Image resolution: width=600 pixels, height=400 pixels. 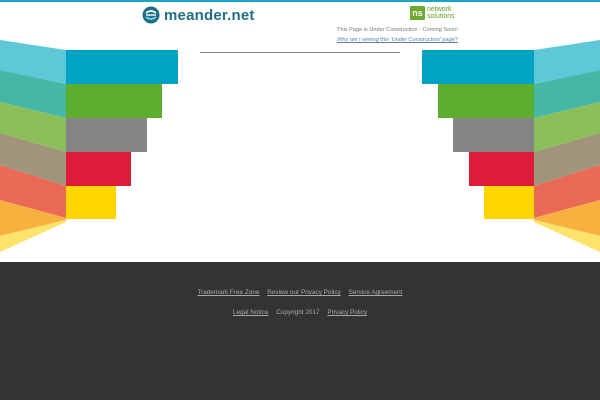 What do you see at coordinates (501, 169) in the screenshot?
I see `right-bar-red` at bounding box center [501, 169].